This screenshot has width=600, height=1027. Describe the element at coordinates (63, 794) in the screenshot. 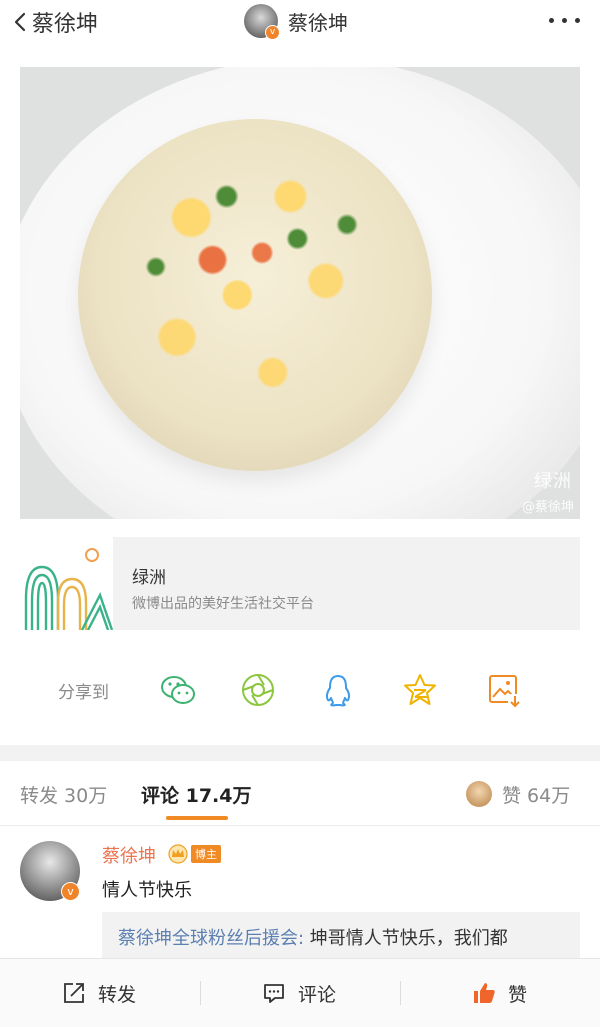

I see `tab-repost: 转发 30万` at that location.